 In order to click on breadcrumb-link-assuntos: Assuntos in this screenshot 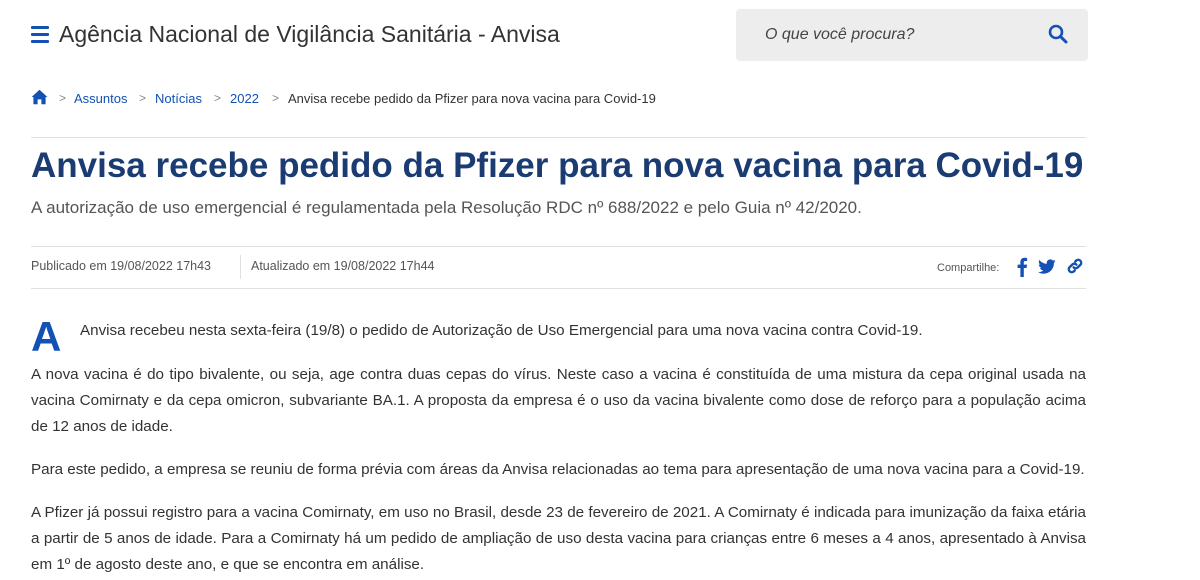, I will do `click(100, 98)`.